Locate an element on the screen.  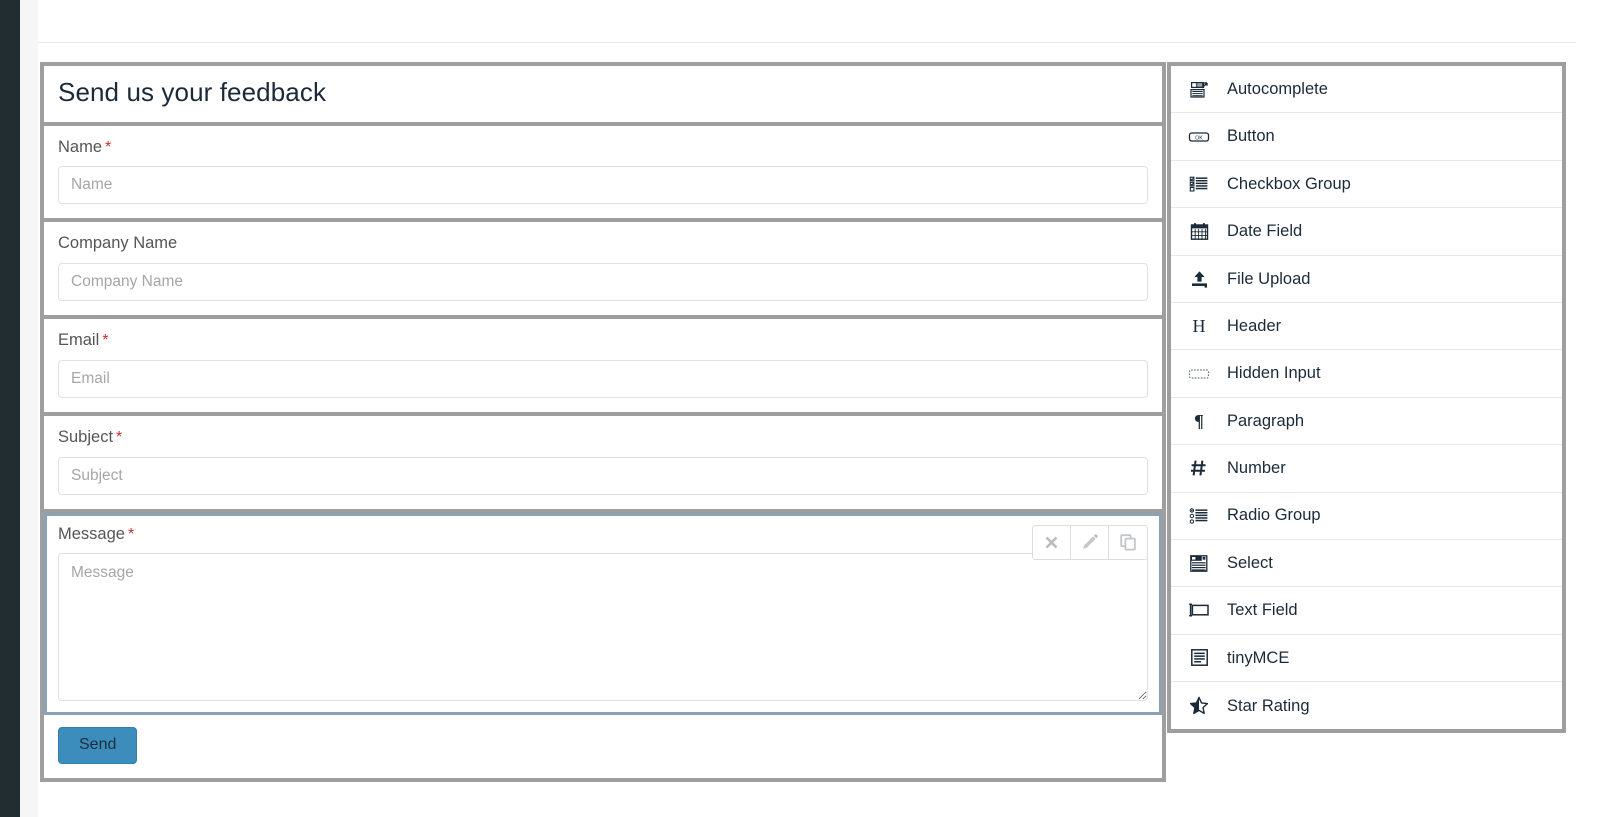
form-header: Send us your feedback is located at coordinates (603, 96).